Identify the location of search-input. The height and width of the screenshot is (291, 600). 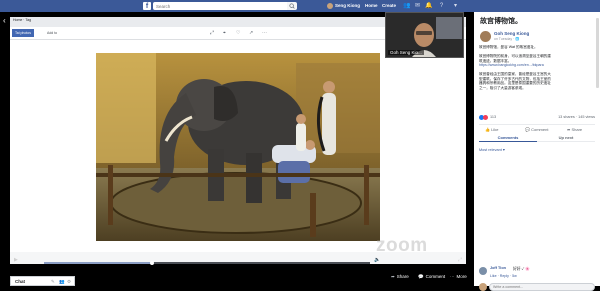
(224, 6).